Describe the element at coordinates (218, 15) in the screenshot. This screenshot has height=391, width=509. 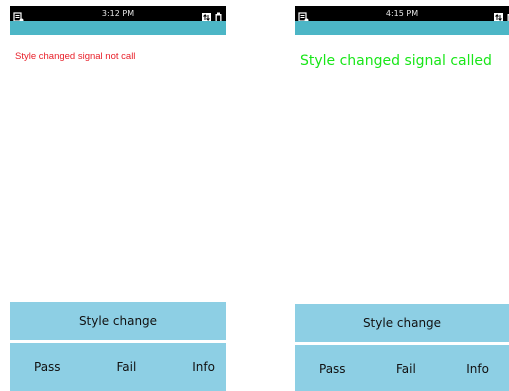
I see `battery-icon` at that location.